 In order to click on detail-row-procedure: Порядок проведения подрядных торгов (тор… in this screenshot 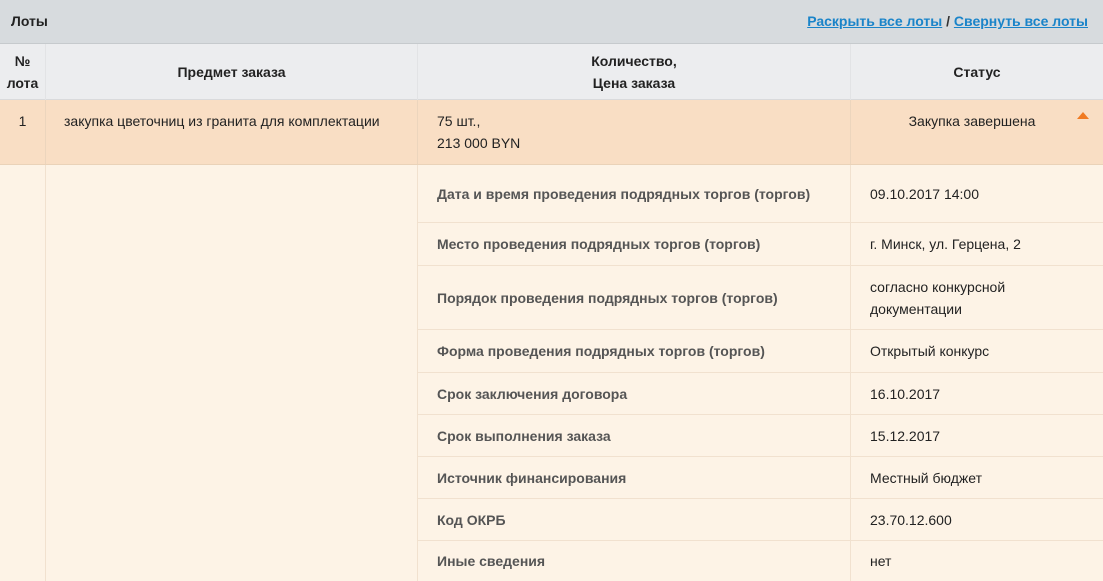, I will do `click(760, 298)`.